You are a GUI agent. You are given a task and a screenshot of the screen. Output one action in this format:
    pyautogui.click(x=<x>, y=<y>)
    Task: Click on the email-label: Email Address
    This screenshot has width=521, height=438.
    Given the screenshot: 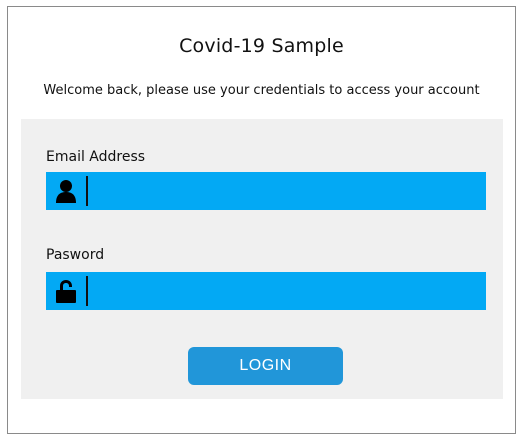 What is the action you would take?
    pyautogui.click(x=96, y=157)
    